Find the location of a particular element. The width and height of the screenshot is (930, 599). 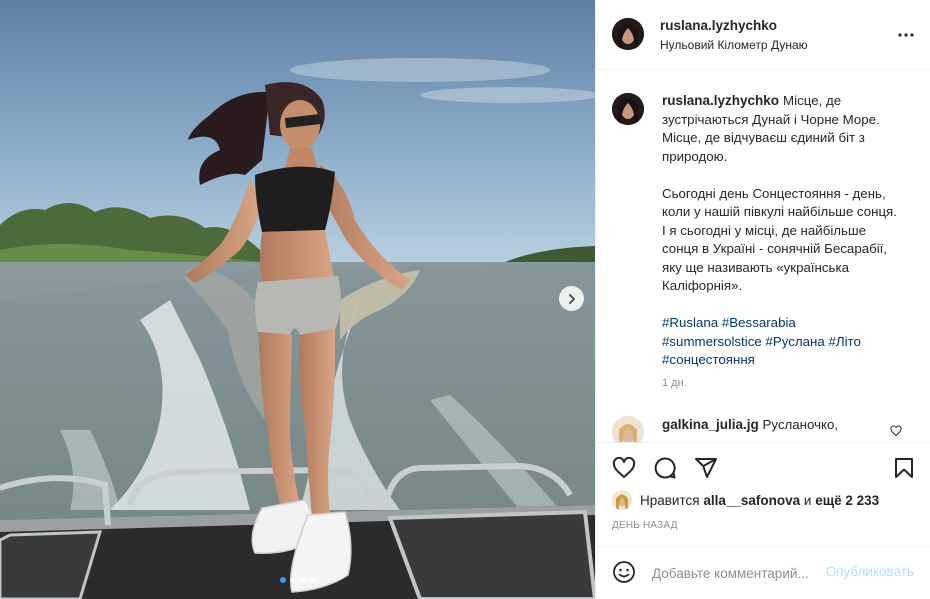

liker-avatar is located at coordinates (622, 500).